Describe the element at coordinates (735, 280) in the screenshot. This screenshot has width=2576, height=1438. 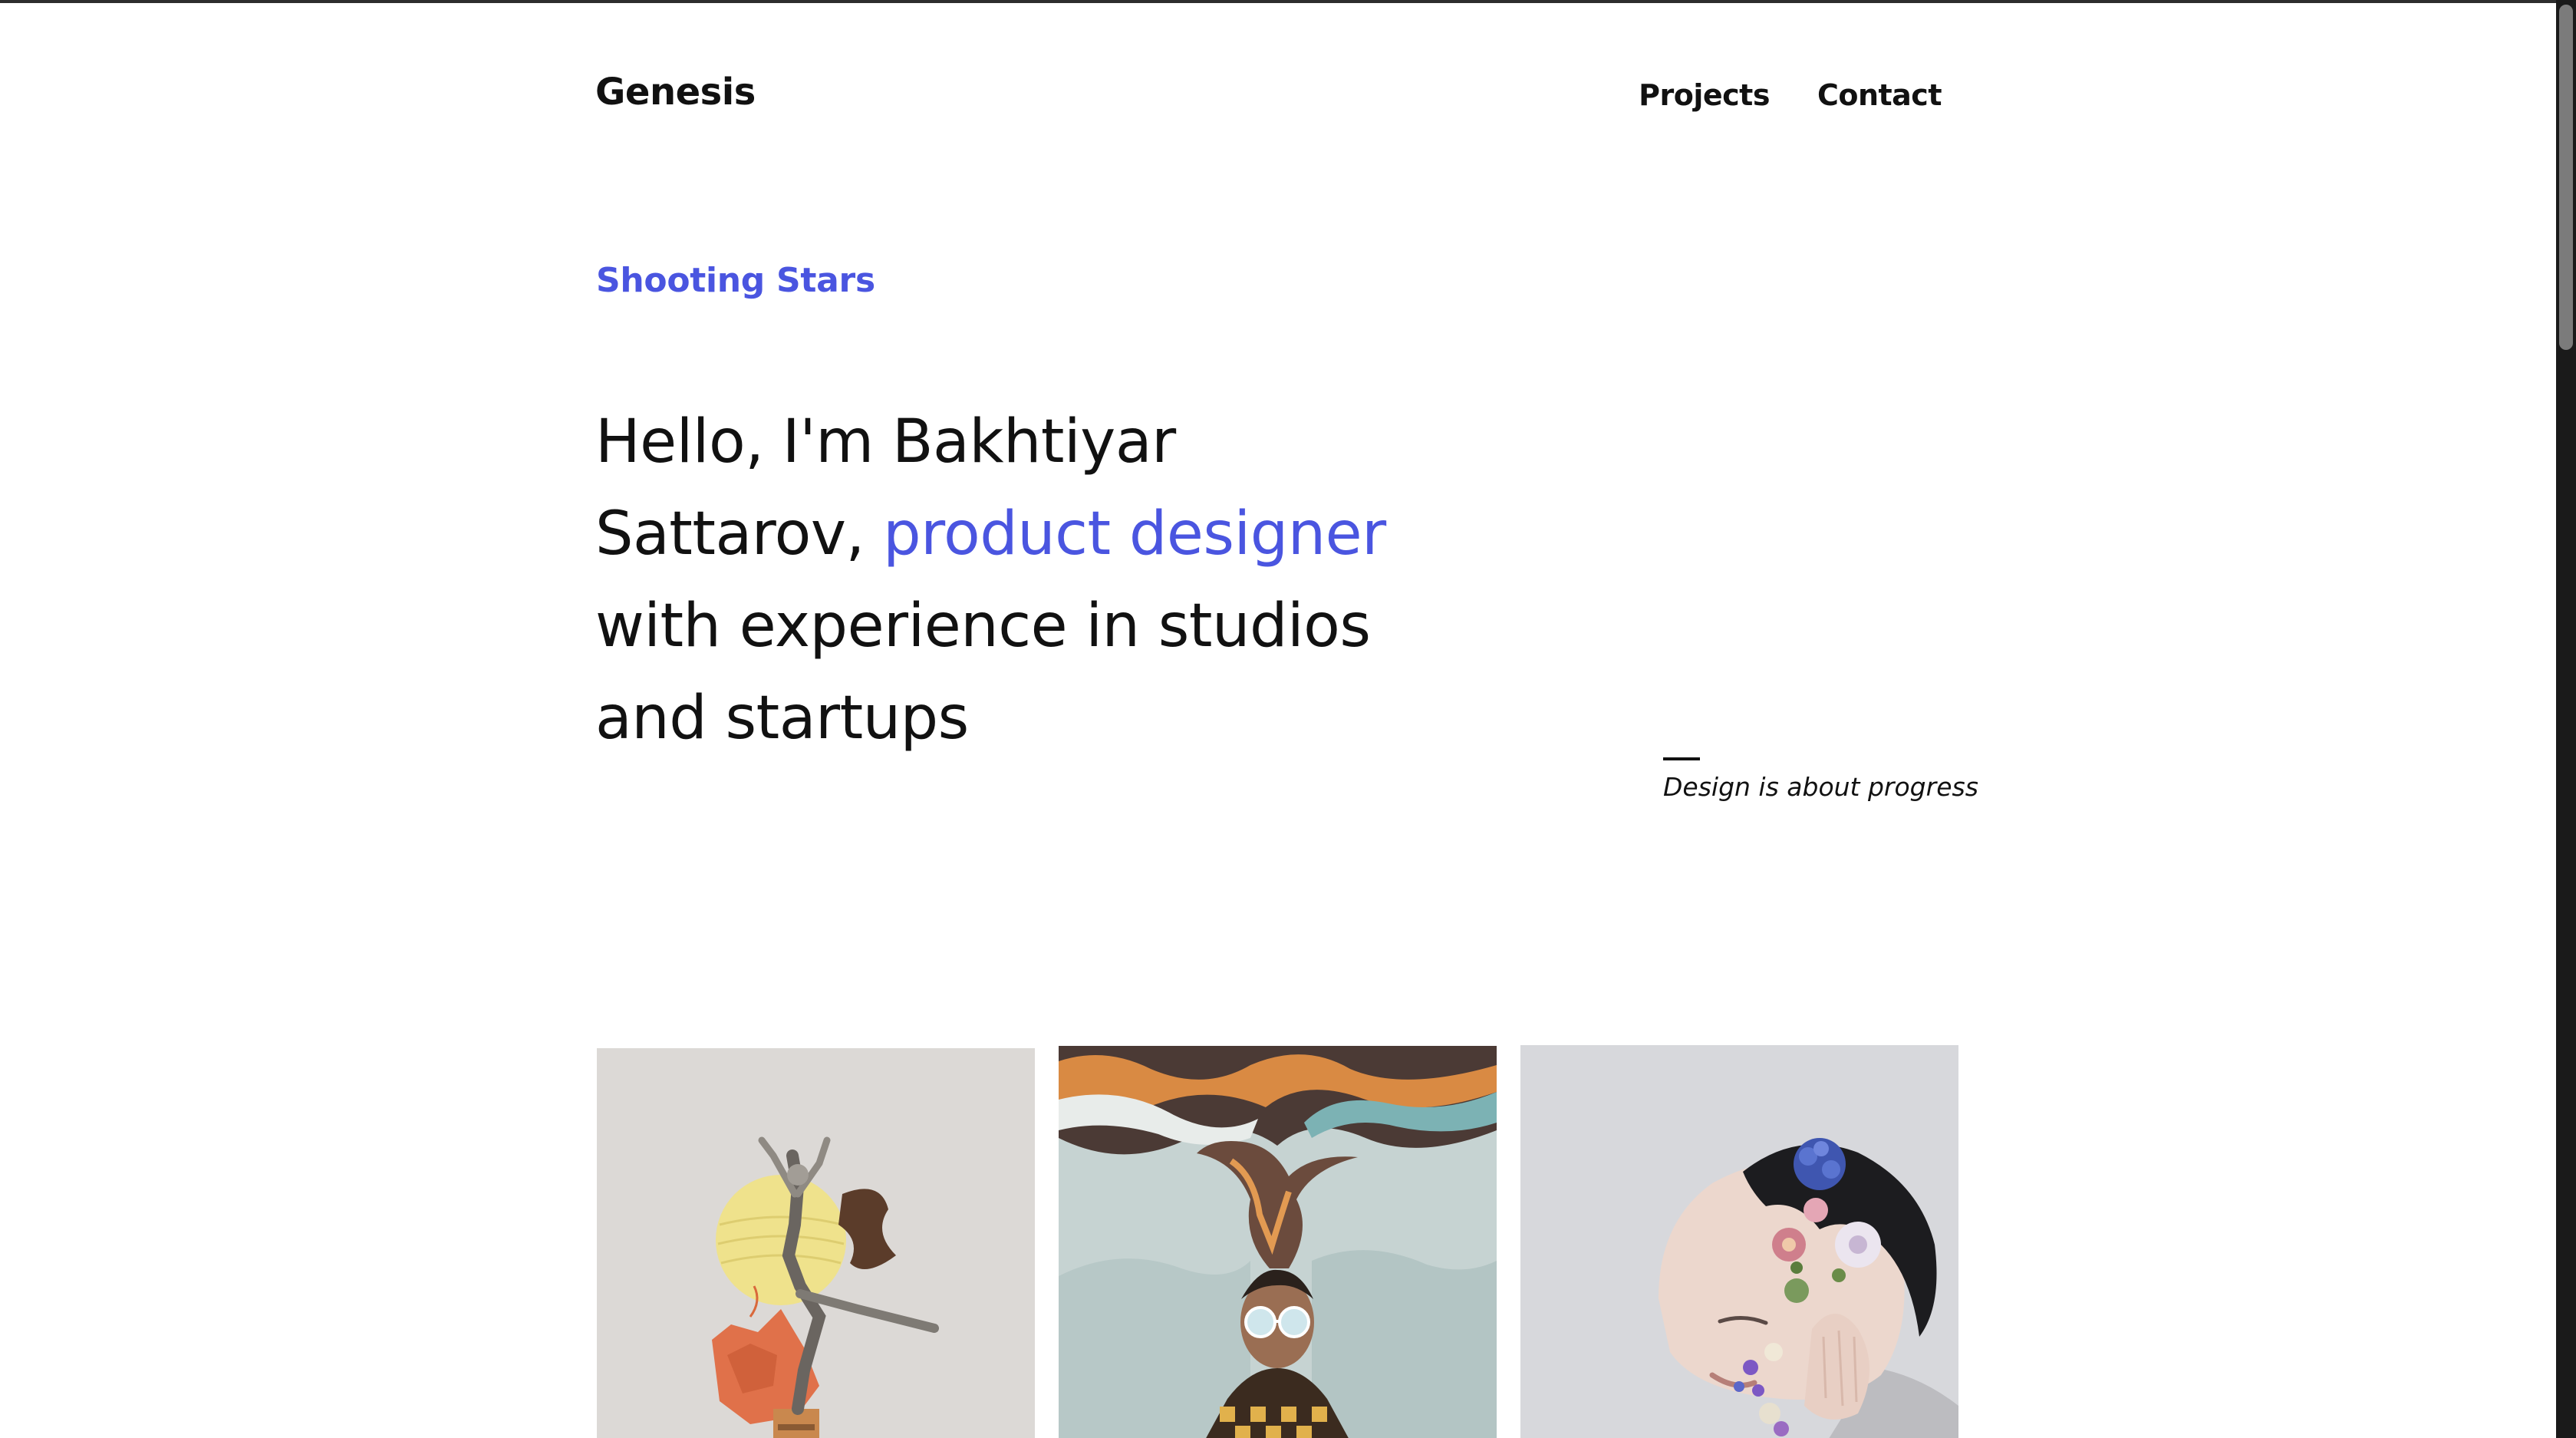
I see `tagline: Shooting Stars` at that location.